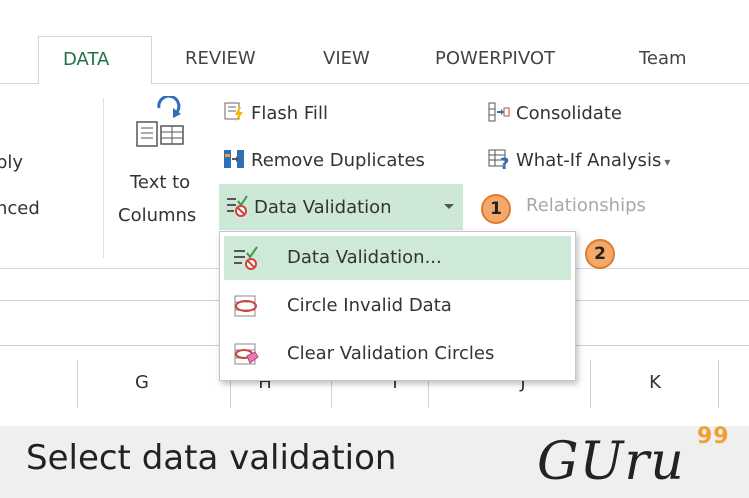  Describe the element at coordinates (663, 58) in the screenshot. I see `tab-team: Team` at that location.